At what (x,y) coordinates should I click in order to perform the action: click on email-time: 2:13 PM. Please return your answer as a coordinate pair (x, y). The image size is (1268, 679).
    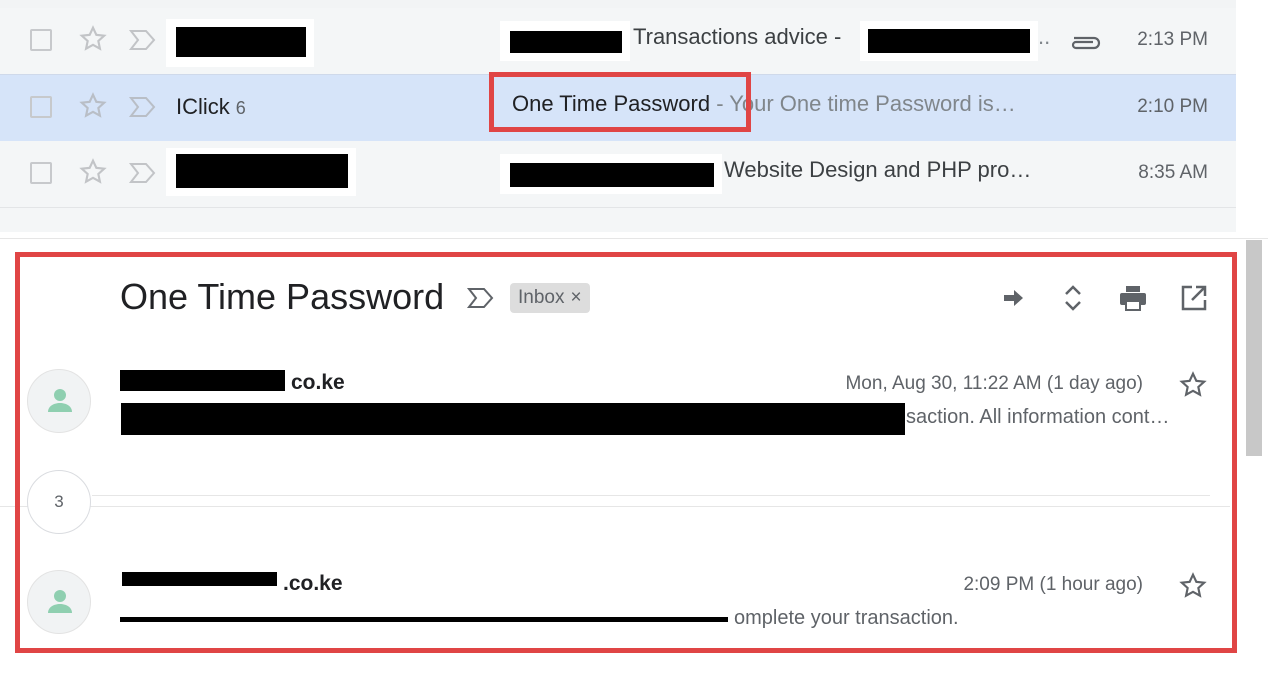
    Looking at the image, I should click on (1172, 39).